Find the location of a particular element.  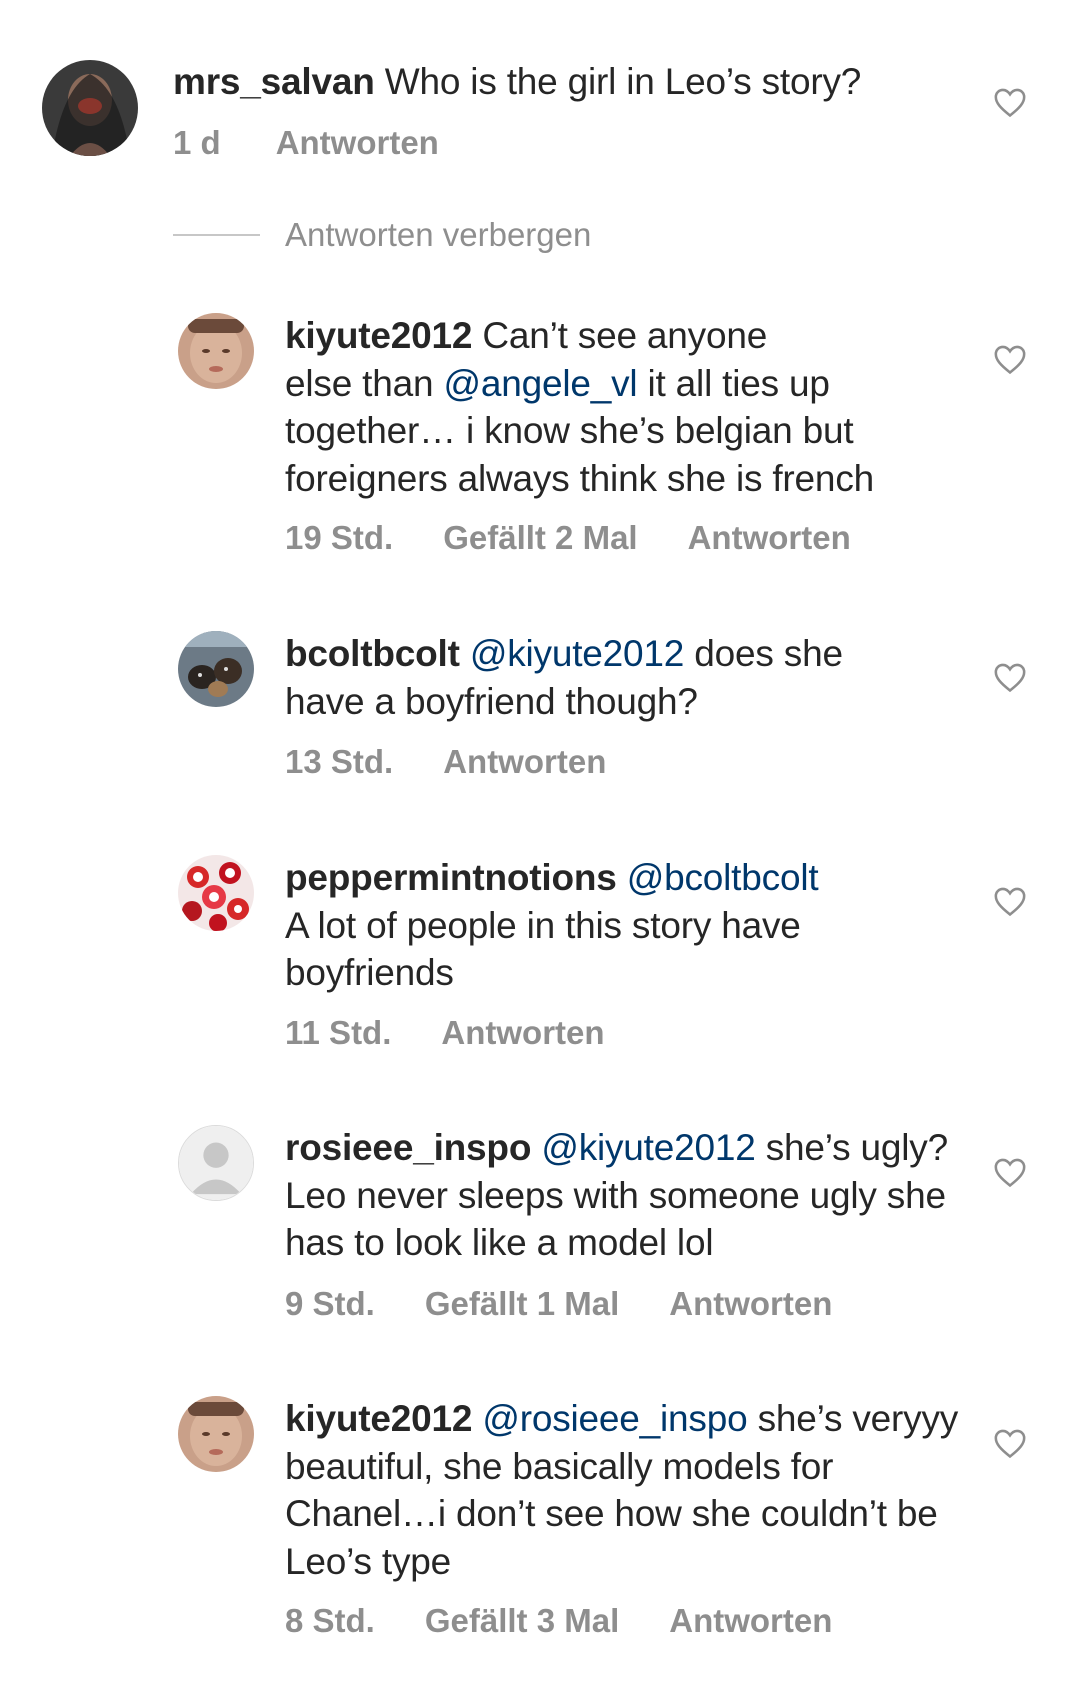

comment-meta: 11 Std. Antworten is located at coordinates (470, 1033).